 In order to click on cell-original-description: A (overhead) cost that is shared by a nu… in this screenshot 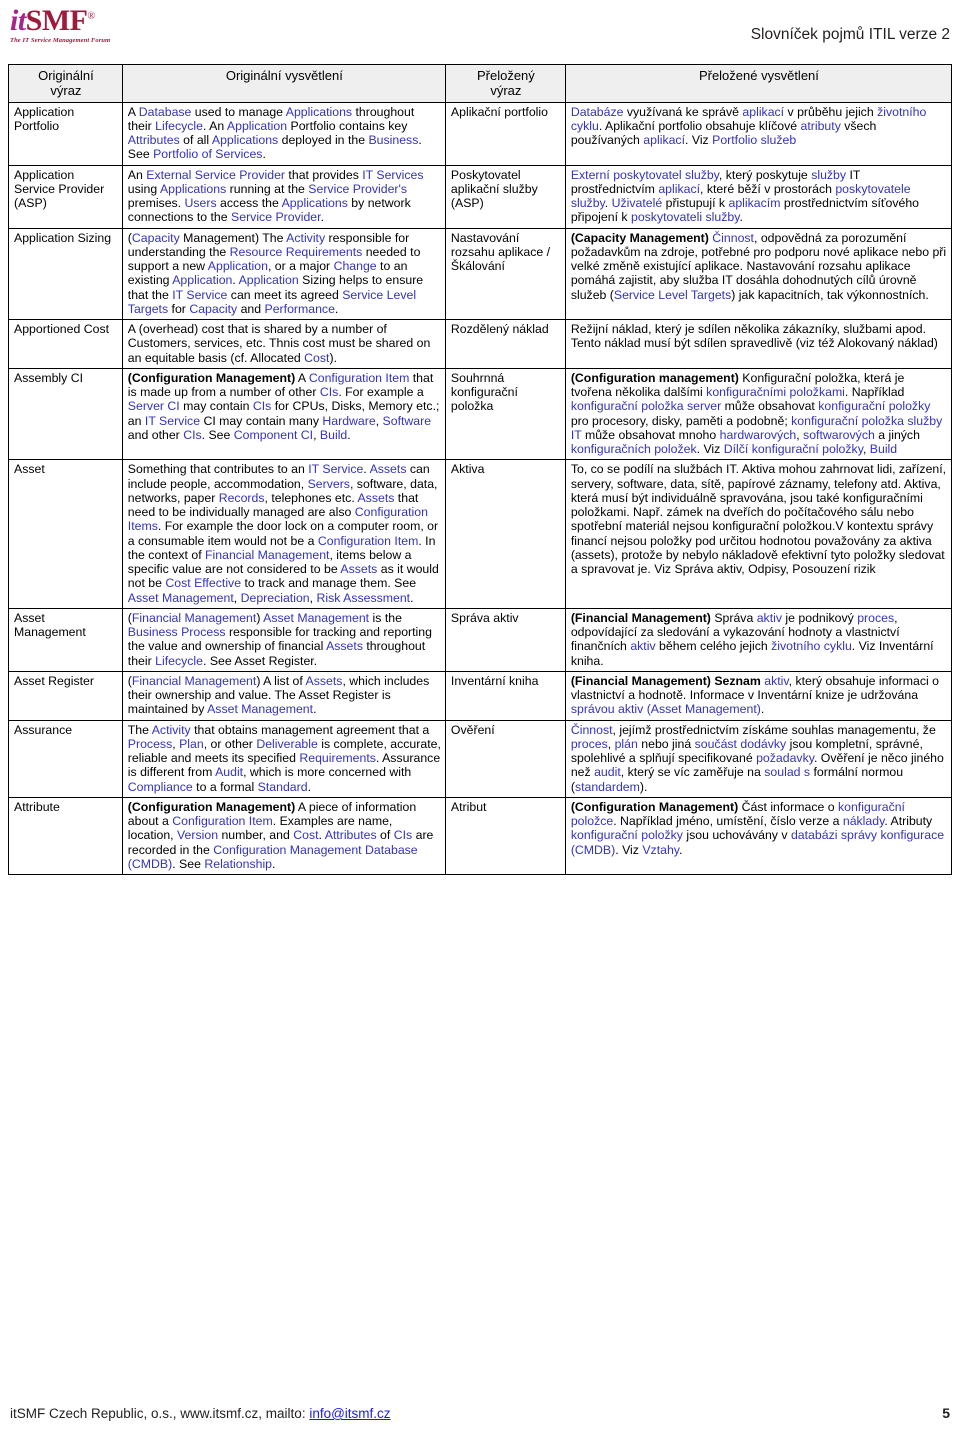, I will do `click(283, 344)`.